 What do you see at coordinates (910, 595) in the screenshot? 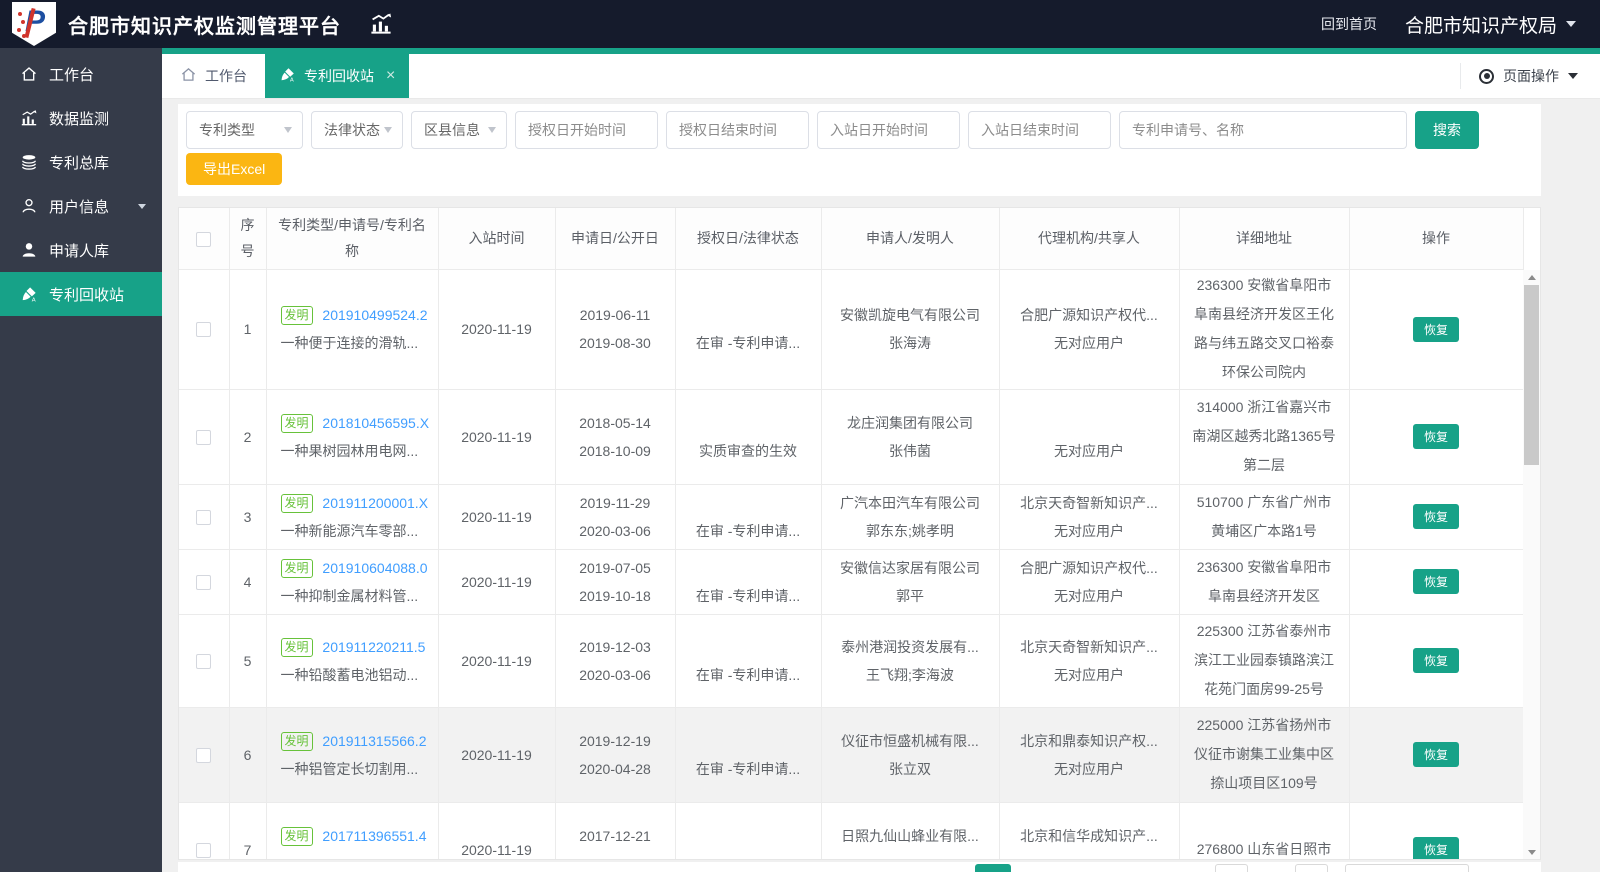
I see `inventor: 郭平` at bounding box center [910, 595].